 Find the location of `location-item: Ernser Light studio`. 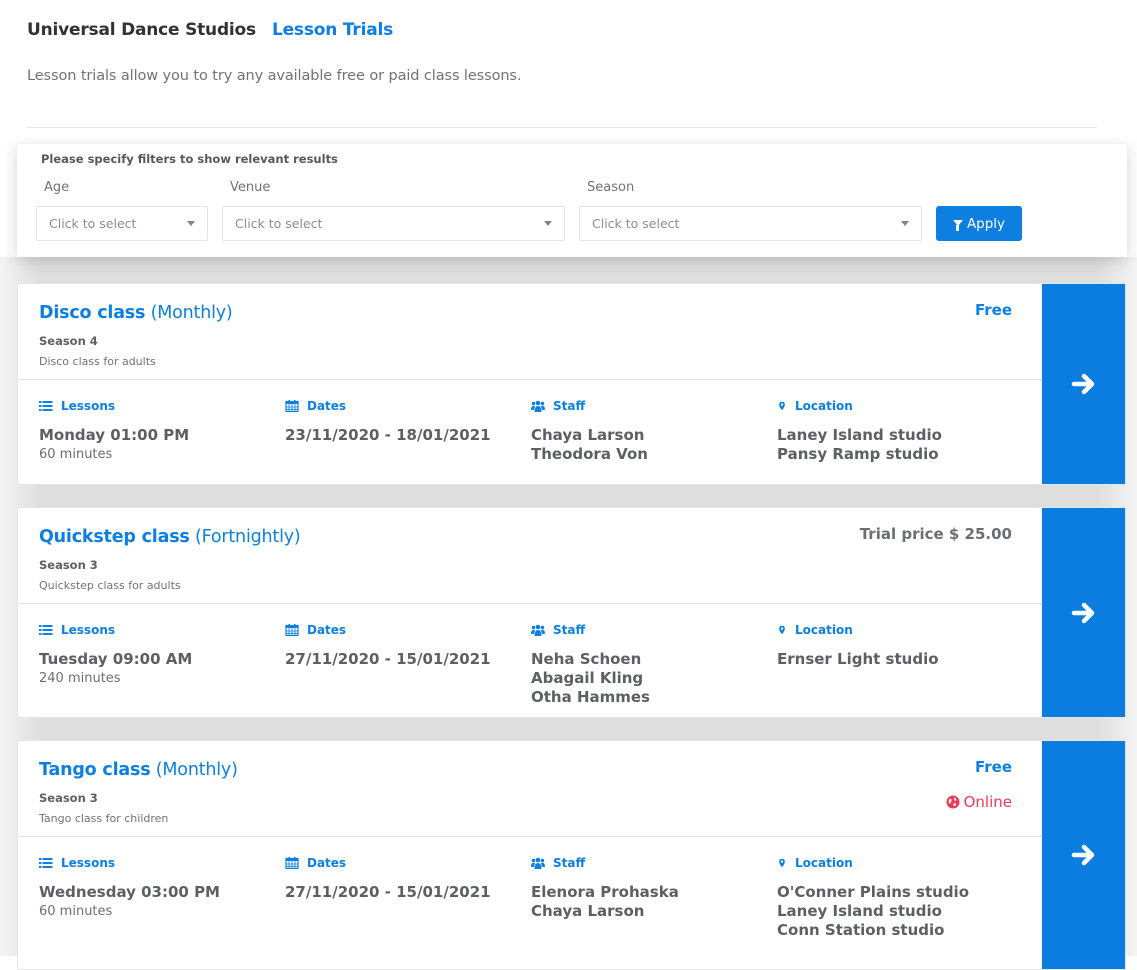

location-item: Ernser Light studio is located at coordinates (858, 659).